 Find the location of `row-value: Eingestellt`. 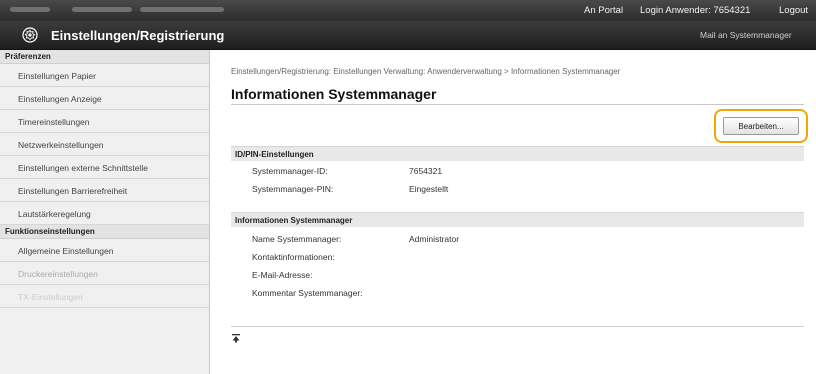

row-value: Eingestellt is located at coordinates (429, 189).